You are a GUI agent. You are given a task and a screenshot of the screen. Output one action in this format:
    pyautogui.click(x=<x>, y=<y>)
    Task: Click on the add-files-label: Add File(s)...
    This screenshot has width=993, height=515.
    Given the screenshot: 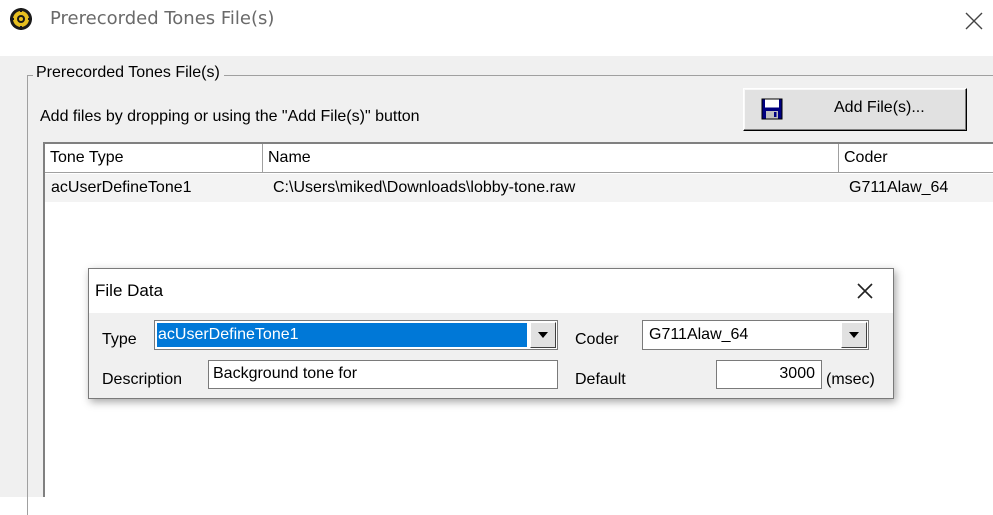 What is the action you would take?
    pyautogui.click(x=879, y=107)
    